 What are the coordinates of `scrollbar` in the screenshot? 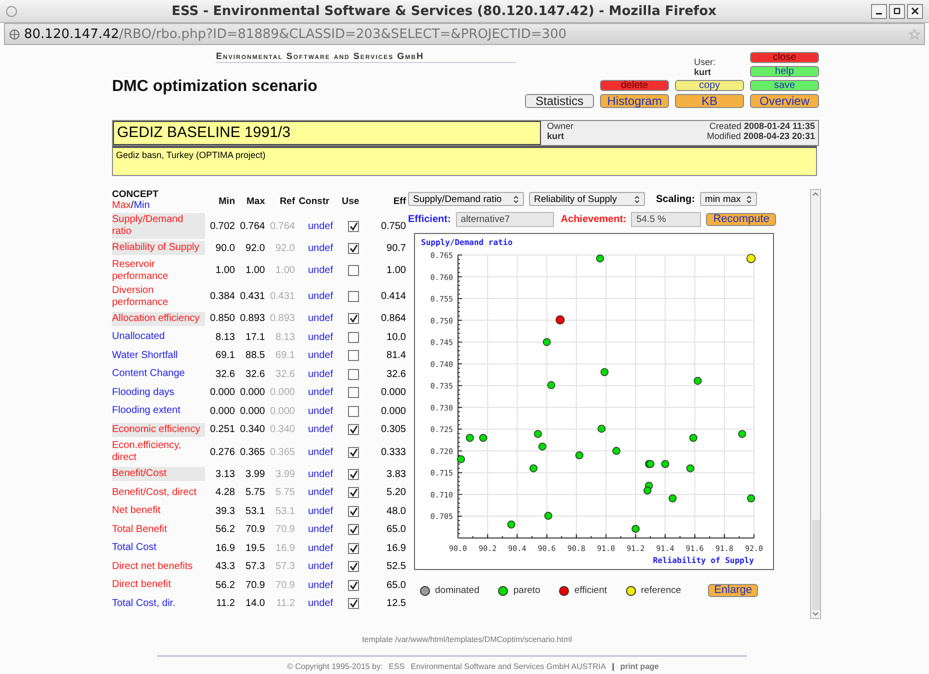 It's located at (816, 404).